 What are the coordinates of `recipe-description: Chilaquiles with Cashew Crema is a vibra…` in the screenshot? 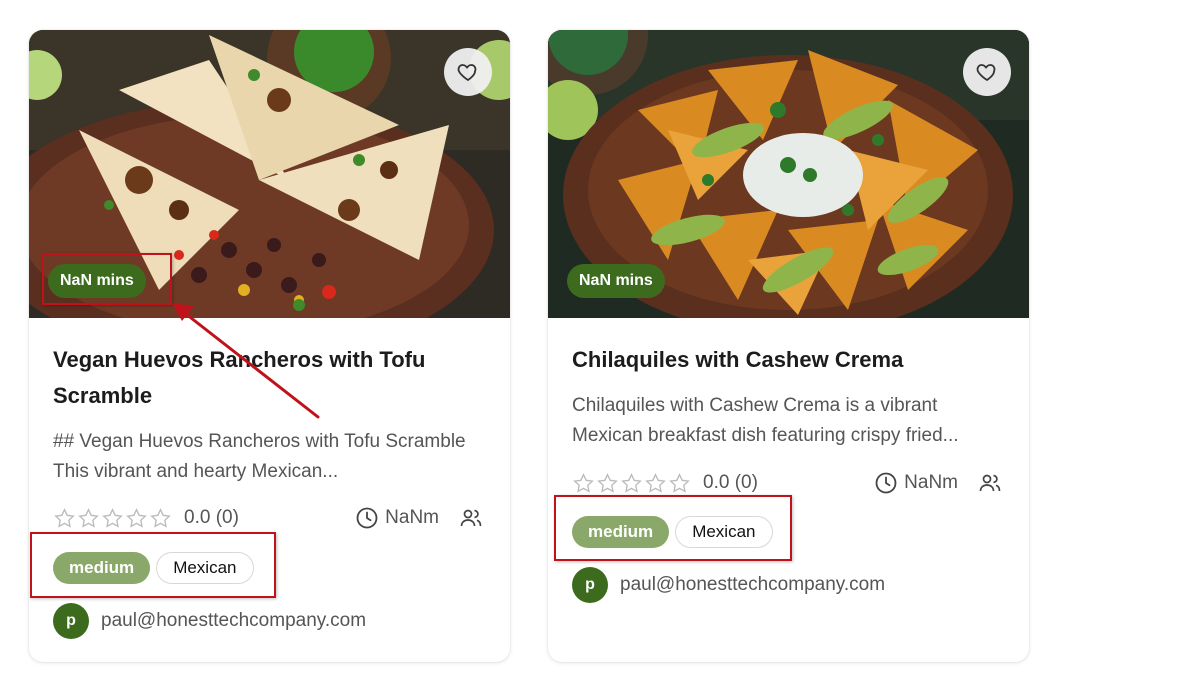 It's located at (765, 420).